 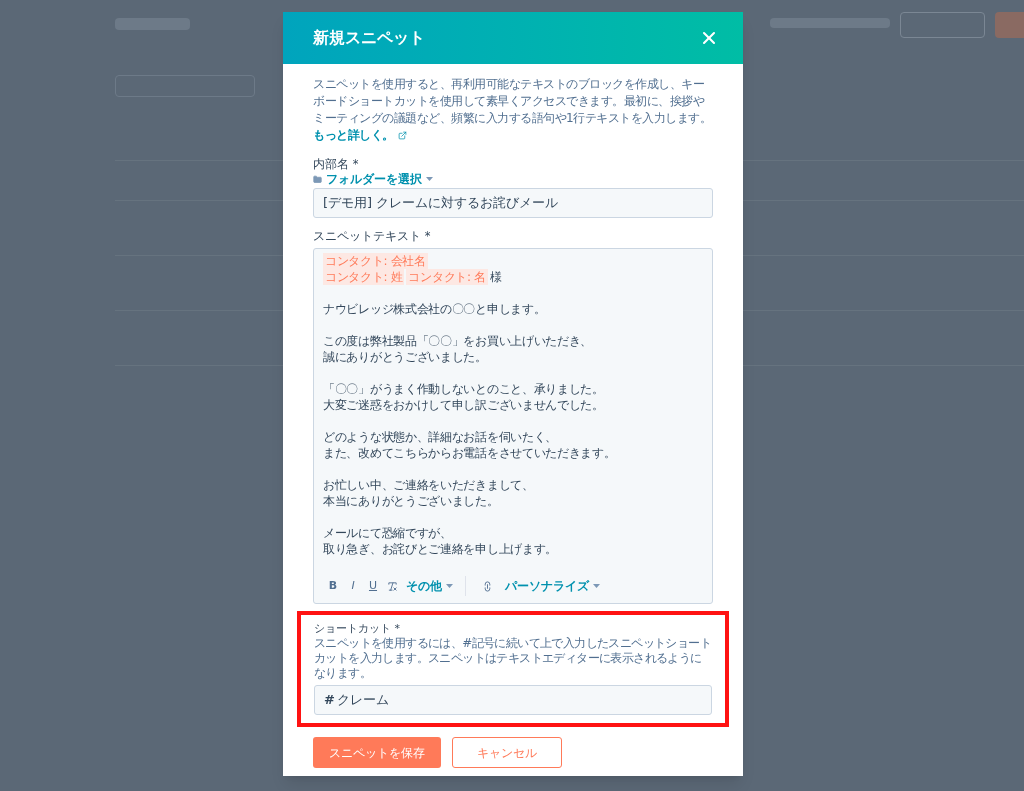 I want to click on dropdown-menu: その他, so click(x=429, y=586).